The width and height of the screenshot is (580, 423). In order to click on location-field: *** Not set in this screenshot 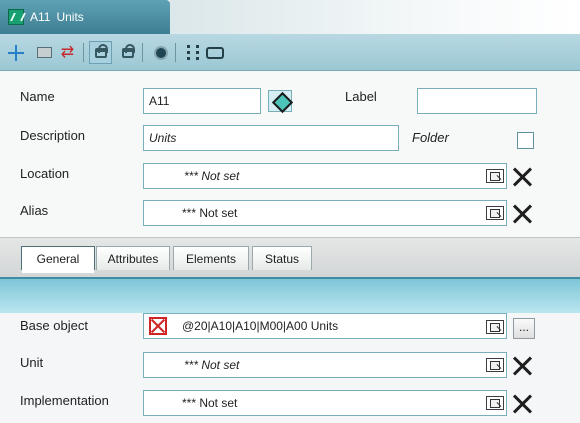, I will do `click(325, 176)`.